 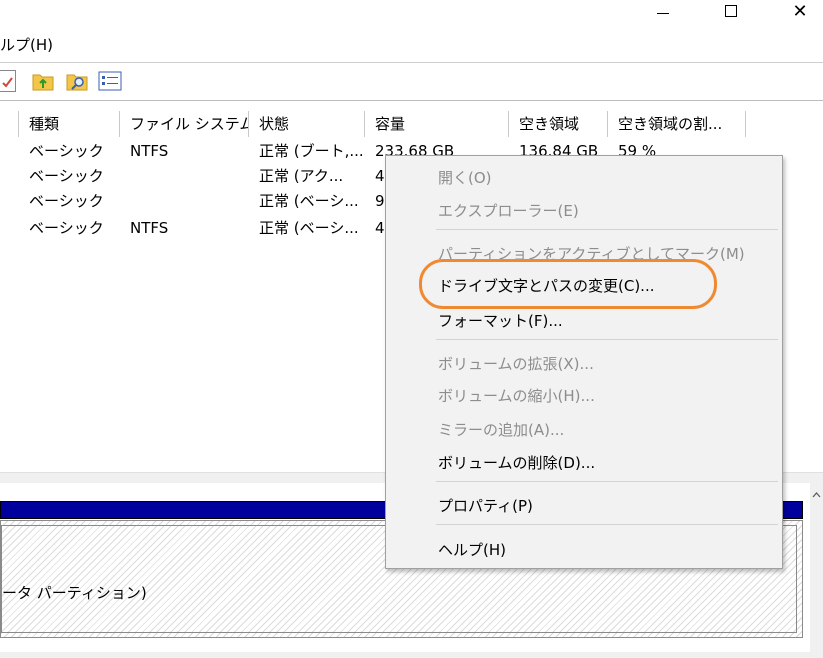 I want to click on column-header-status: 状態, so click(x=307, y=124).